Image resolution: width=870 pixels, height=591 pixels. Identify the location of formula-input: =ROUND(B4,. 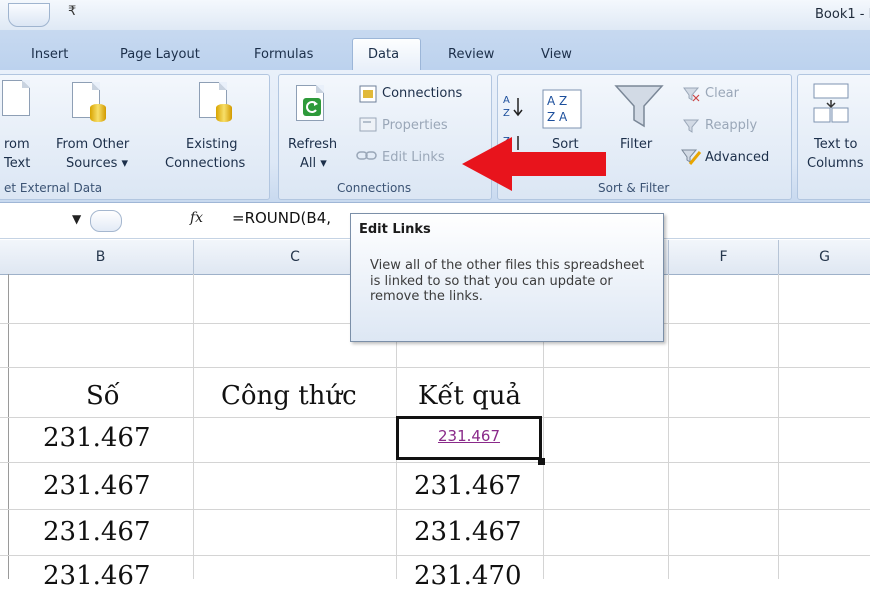
(281, 218).